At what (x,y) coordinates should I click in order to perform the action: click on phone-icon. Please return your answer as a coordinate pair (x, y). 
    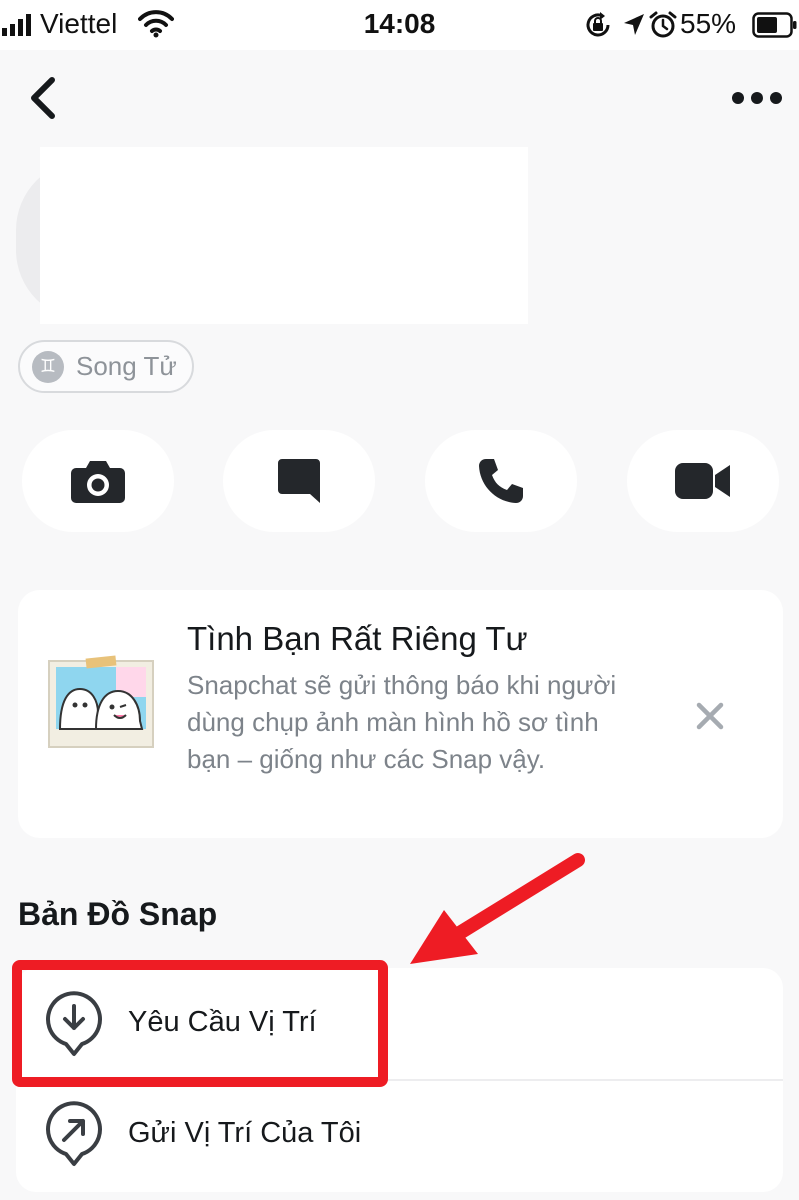
    Looking at the image, I should click on (501, 481).